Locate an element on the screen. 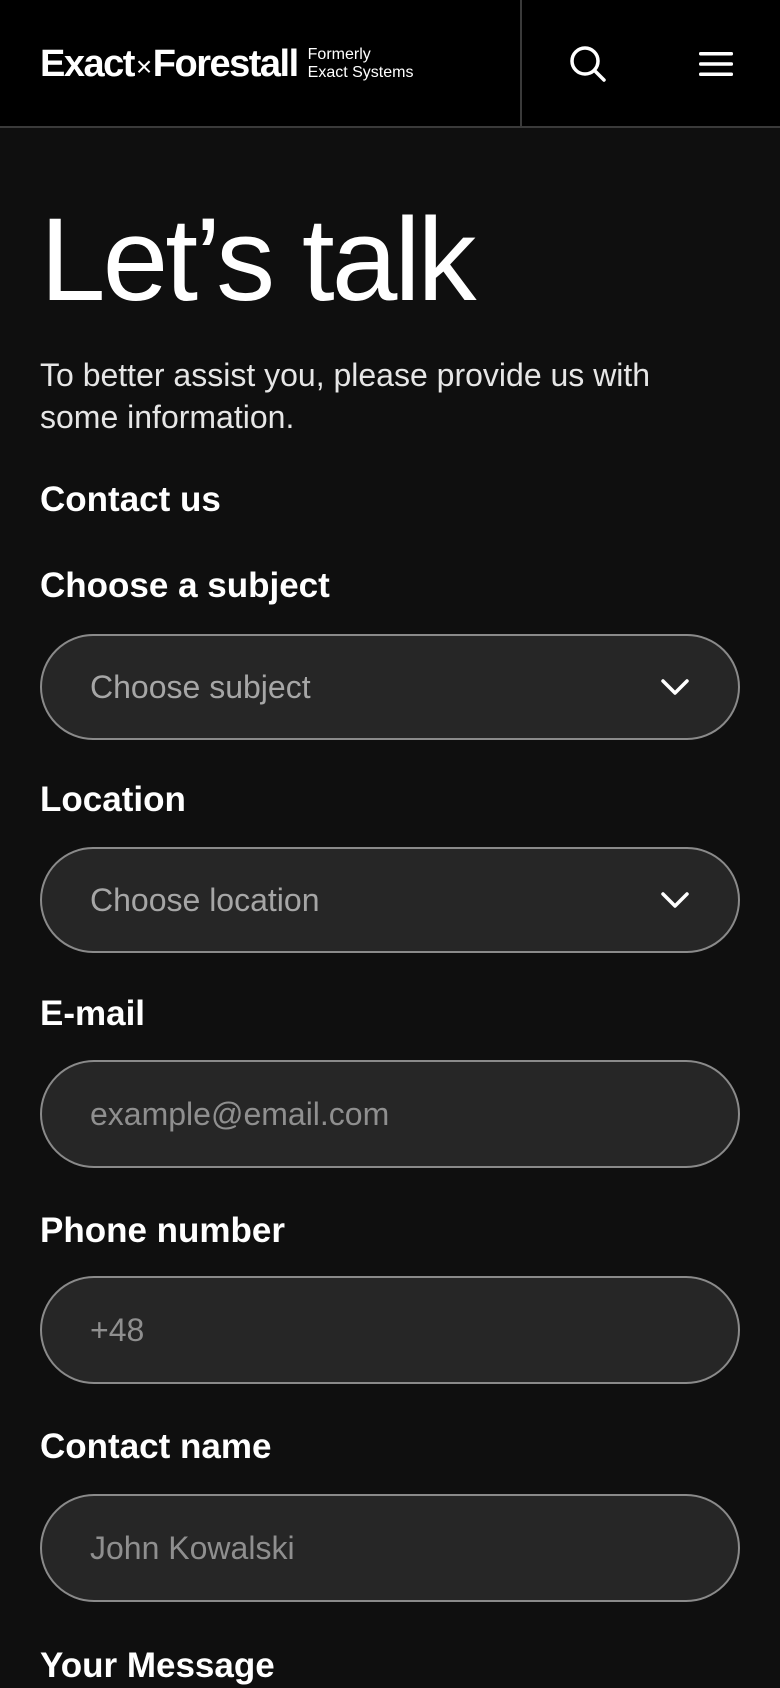 This screenshot has height=1688, width=780. logo-forestall: Forestall is located at coordinates (225, 63).